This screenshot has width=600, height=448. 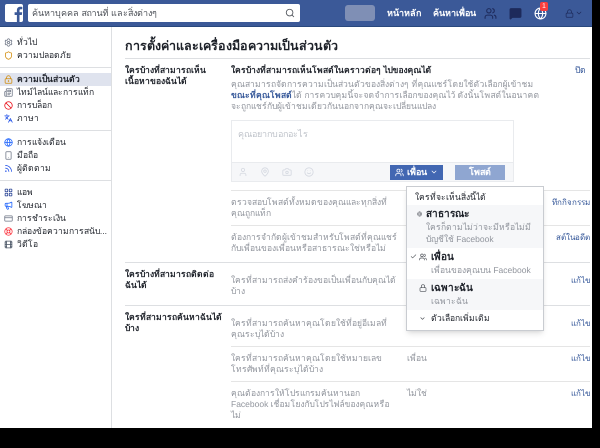 I want to click on film-icon, so click(x=8, y=244).